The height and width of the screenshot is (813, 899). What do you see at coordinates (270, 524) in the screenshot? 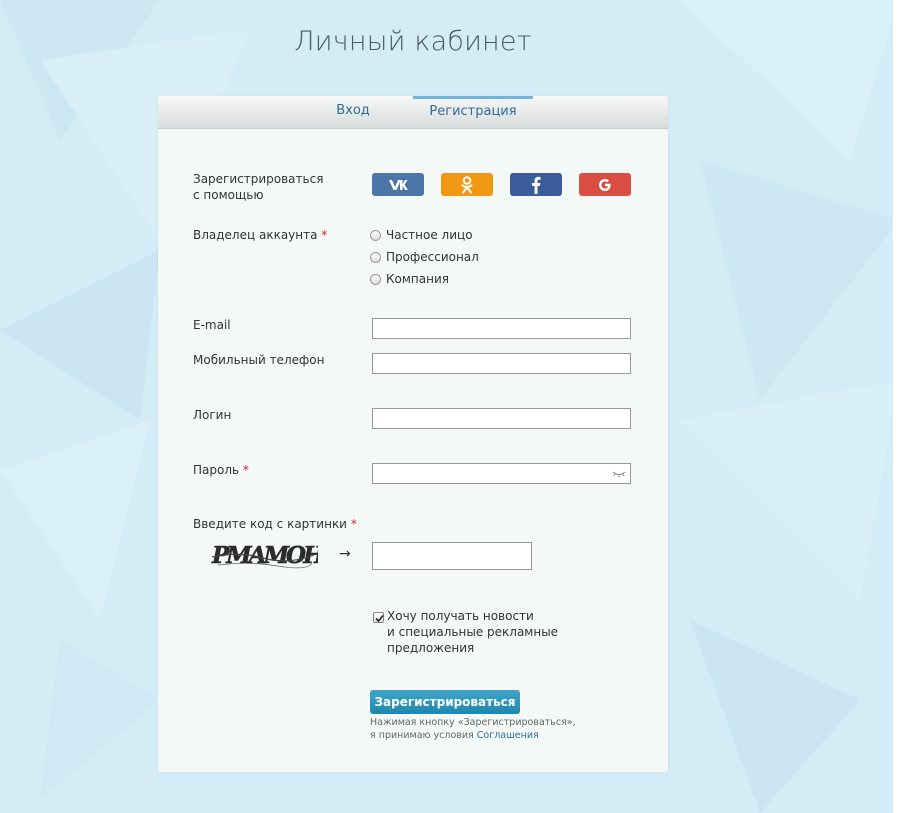
I see `captcha-label-text: Введите код с картинки` at bounding box center [270, 524].